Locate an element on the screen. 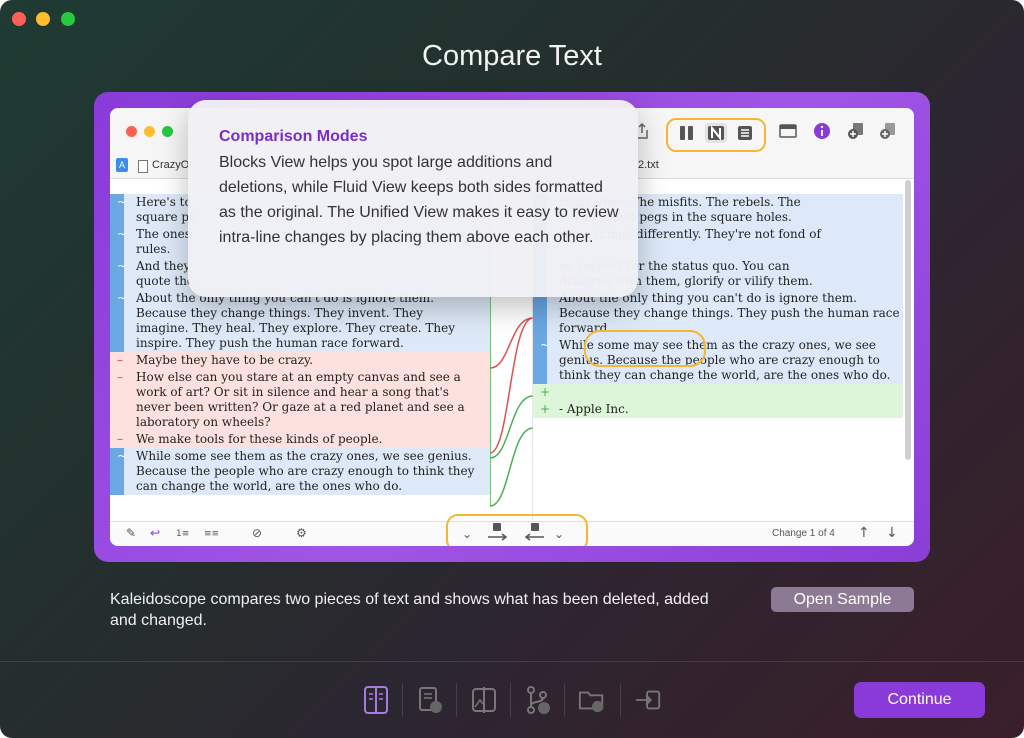 This screenshot has width=1024, height=738. import-arrow-icon is located at coordinates (648, 700).